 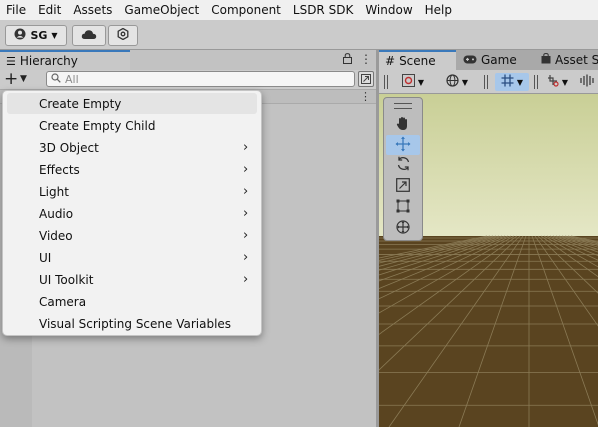 What do you see at coordinates (54, 191) in the screenshot?
I see `menu-item-label: Light` at bounding box center [54, 191].